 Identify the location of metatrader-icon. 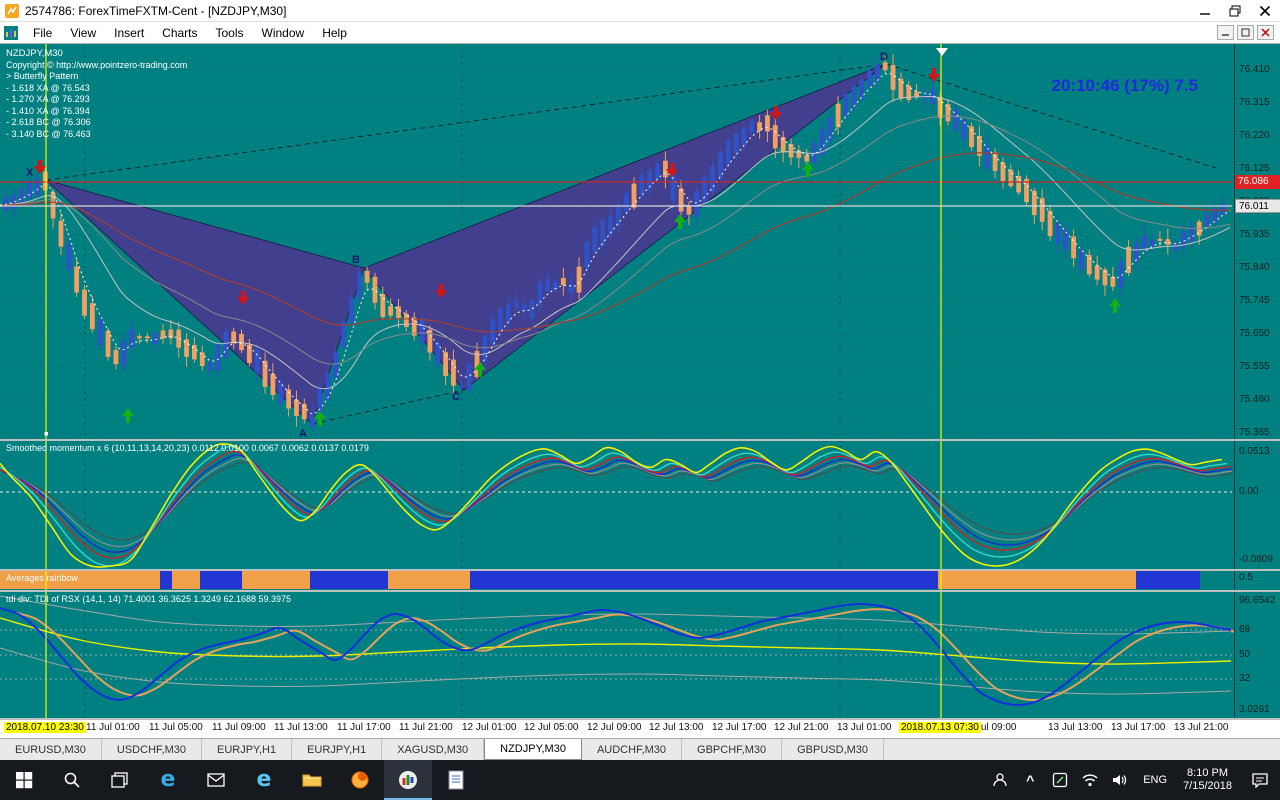
(408, 780).